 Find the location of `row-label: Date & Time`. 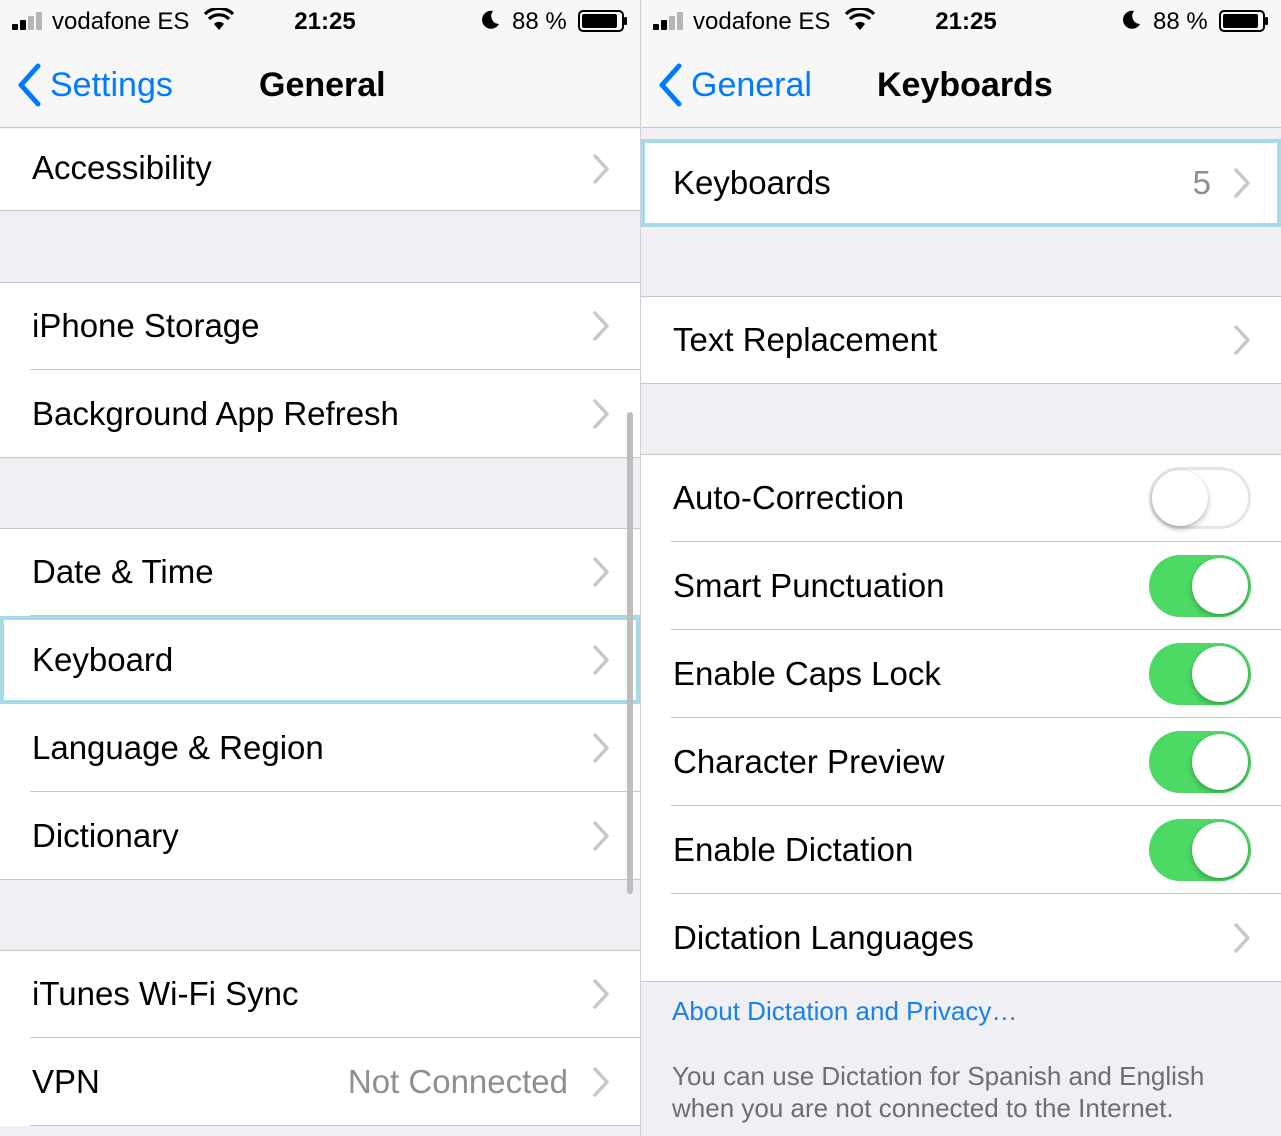

row-label: Date & Time is located at coordinates (123, 571).